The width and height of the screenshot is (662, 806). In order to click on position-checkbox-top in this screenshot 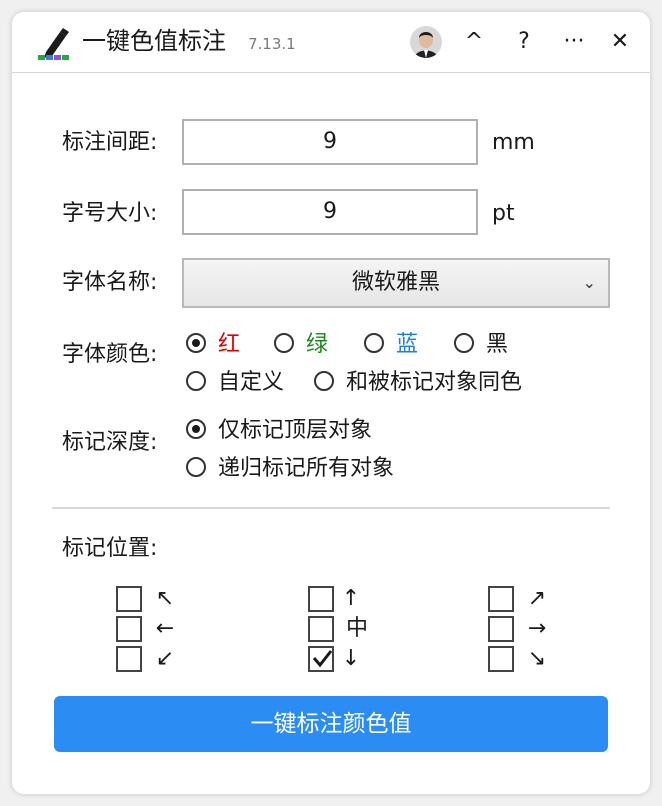, I will do `click(321, 599)`.